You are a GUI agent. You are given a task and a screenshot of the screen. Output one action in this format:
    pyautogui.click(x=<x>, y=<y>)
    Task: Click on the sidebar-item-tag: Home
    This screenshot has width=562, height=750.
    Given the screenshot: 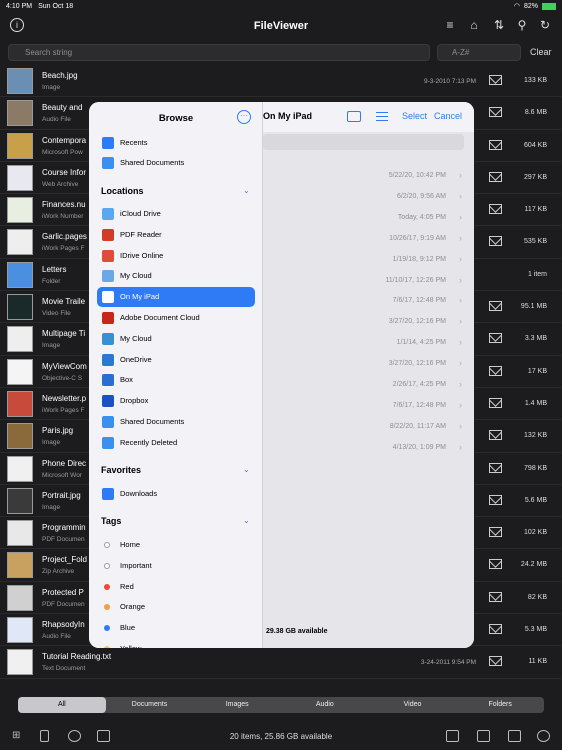 What is the action you would take?
    pyautogui.click(x=176, y=545)
    